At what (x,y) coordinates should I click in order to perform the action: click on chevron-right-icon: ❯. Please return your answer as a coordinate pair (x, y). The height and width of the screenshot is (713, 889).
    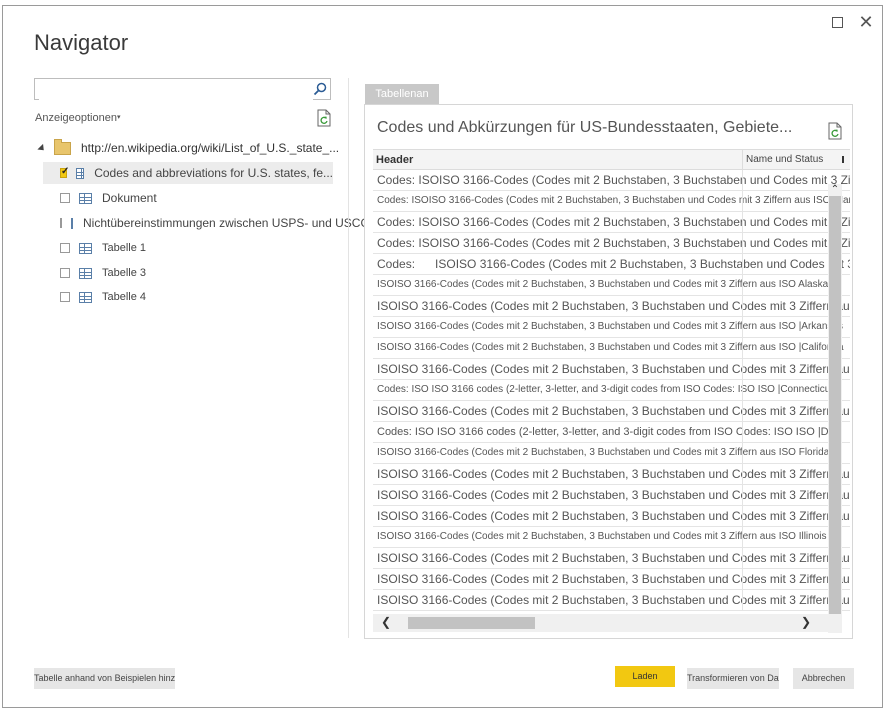
    Looking at the image, I should click on (806, 622).